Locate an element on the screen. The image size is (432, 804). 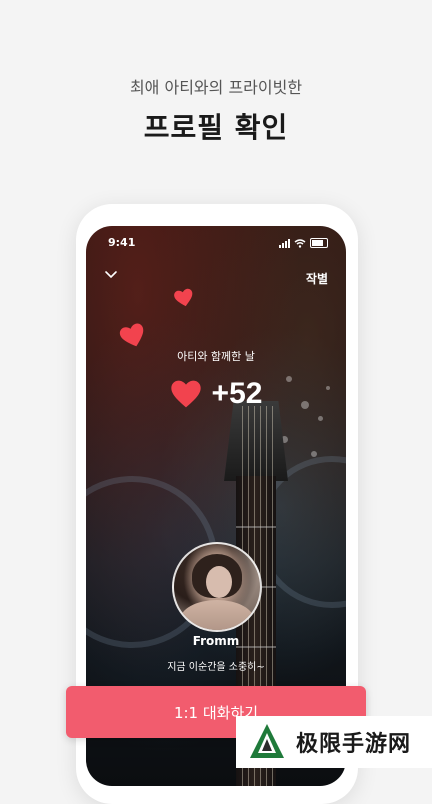
artist-name: Fromm is located at coordinates (216, 641).